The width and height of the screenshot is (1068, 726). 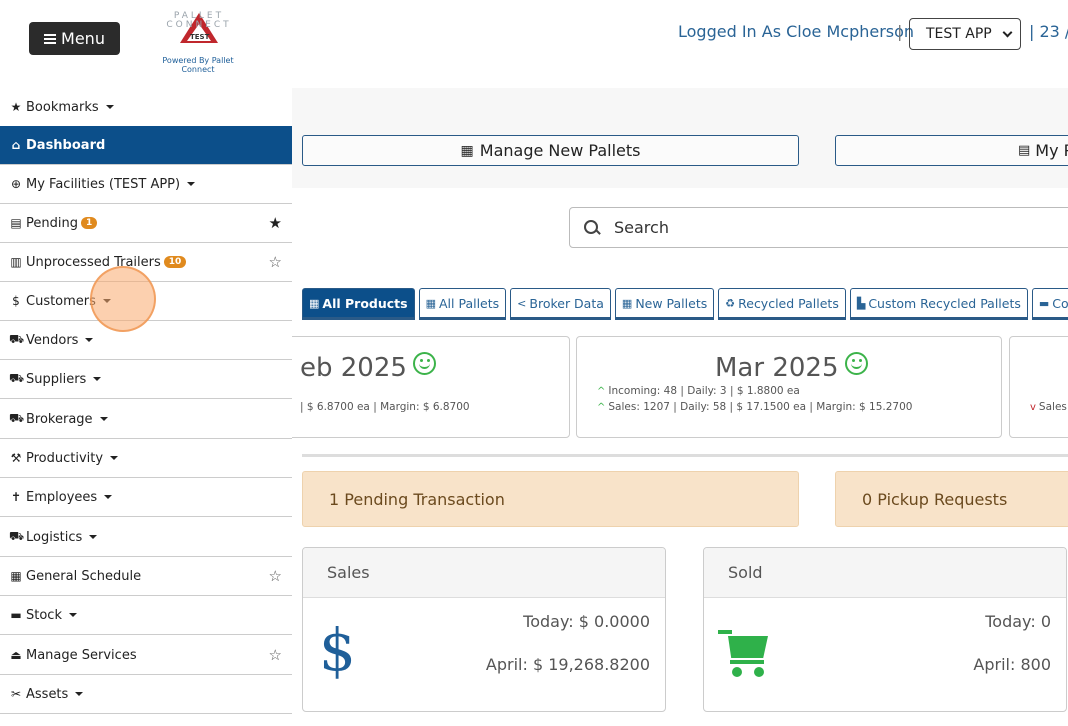 What do you see at coordinates (62, 497) in the screenshot?
I see `sidebar-item-label: Employees` at bounding box center [62, 497].